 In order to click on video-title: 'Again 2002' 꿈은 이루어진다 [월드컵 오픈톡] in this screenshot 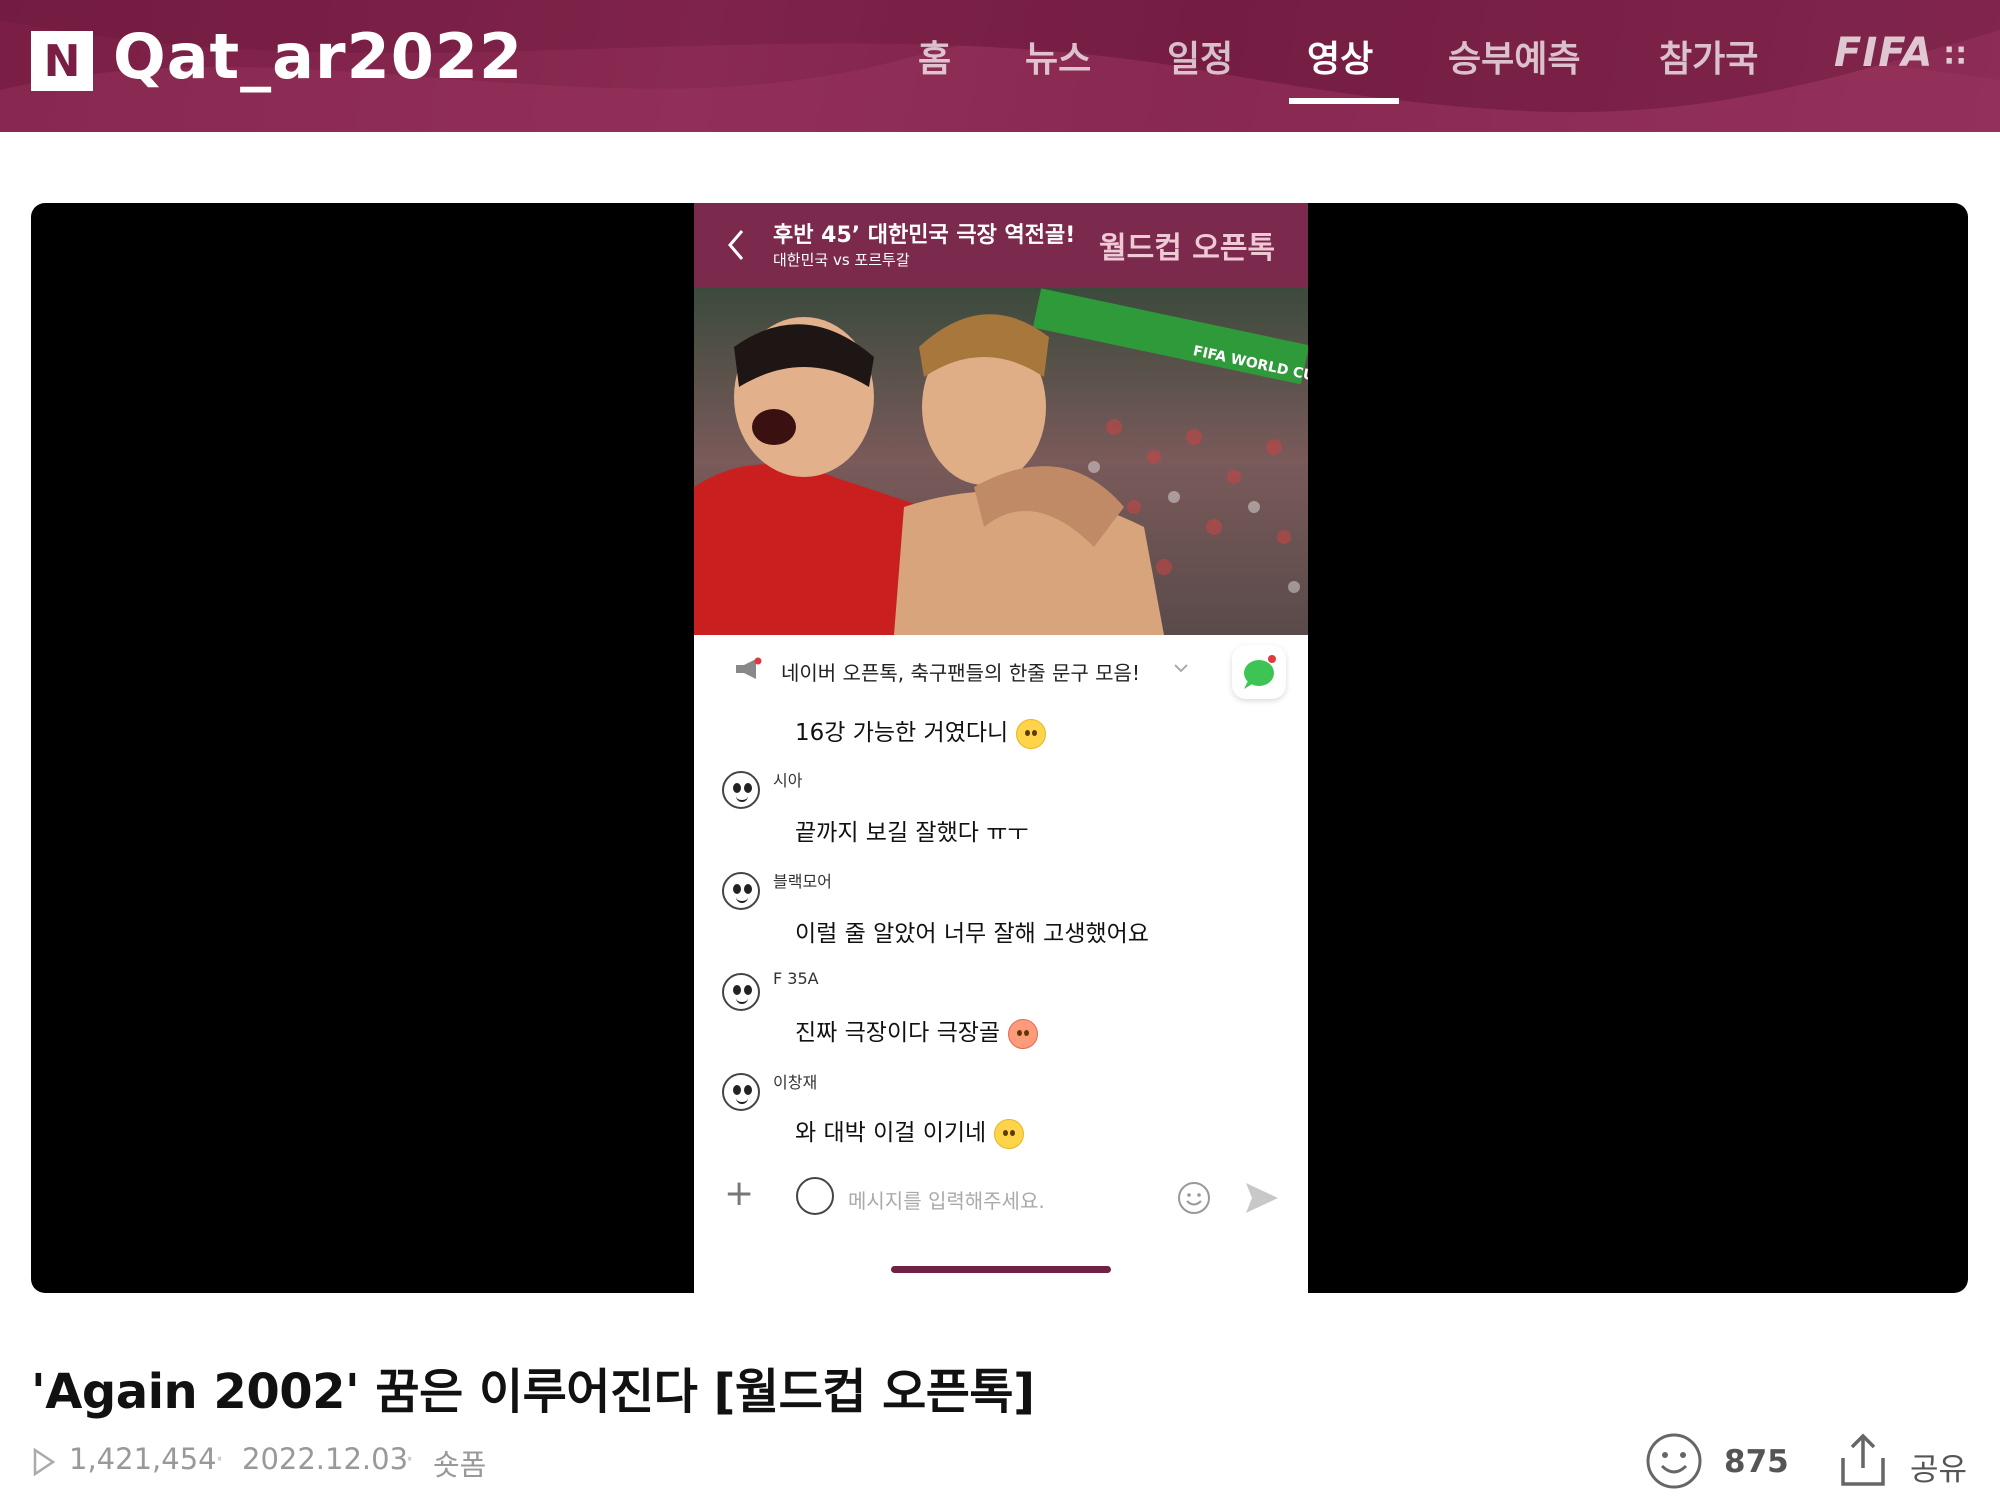, I will do `click(533, 1392)`.